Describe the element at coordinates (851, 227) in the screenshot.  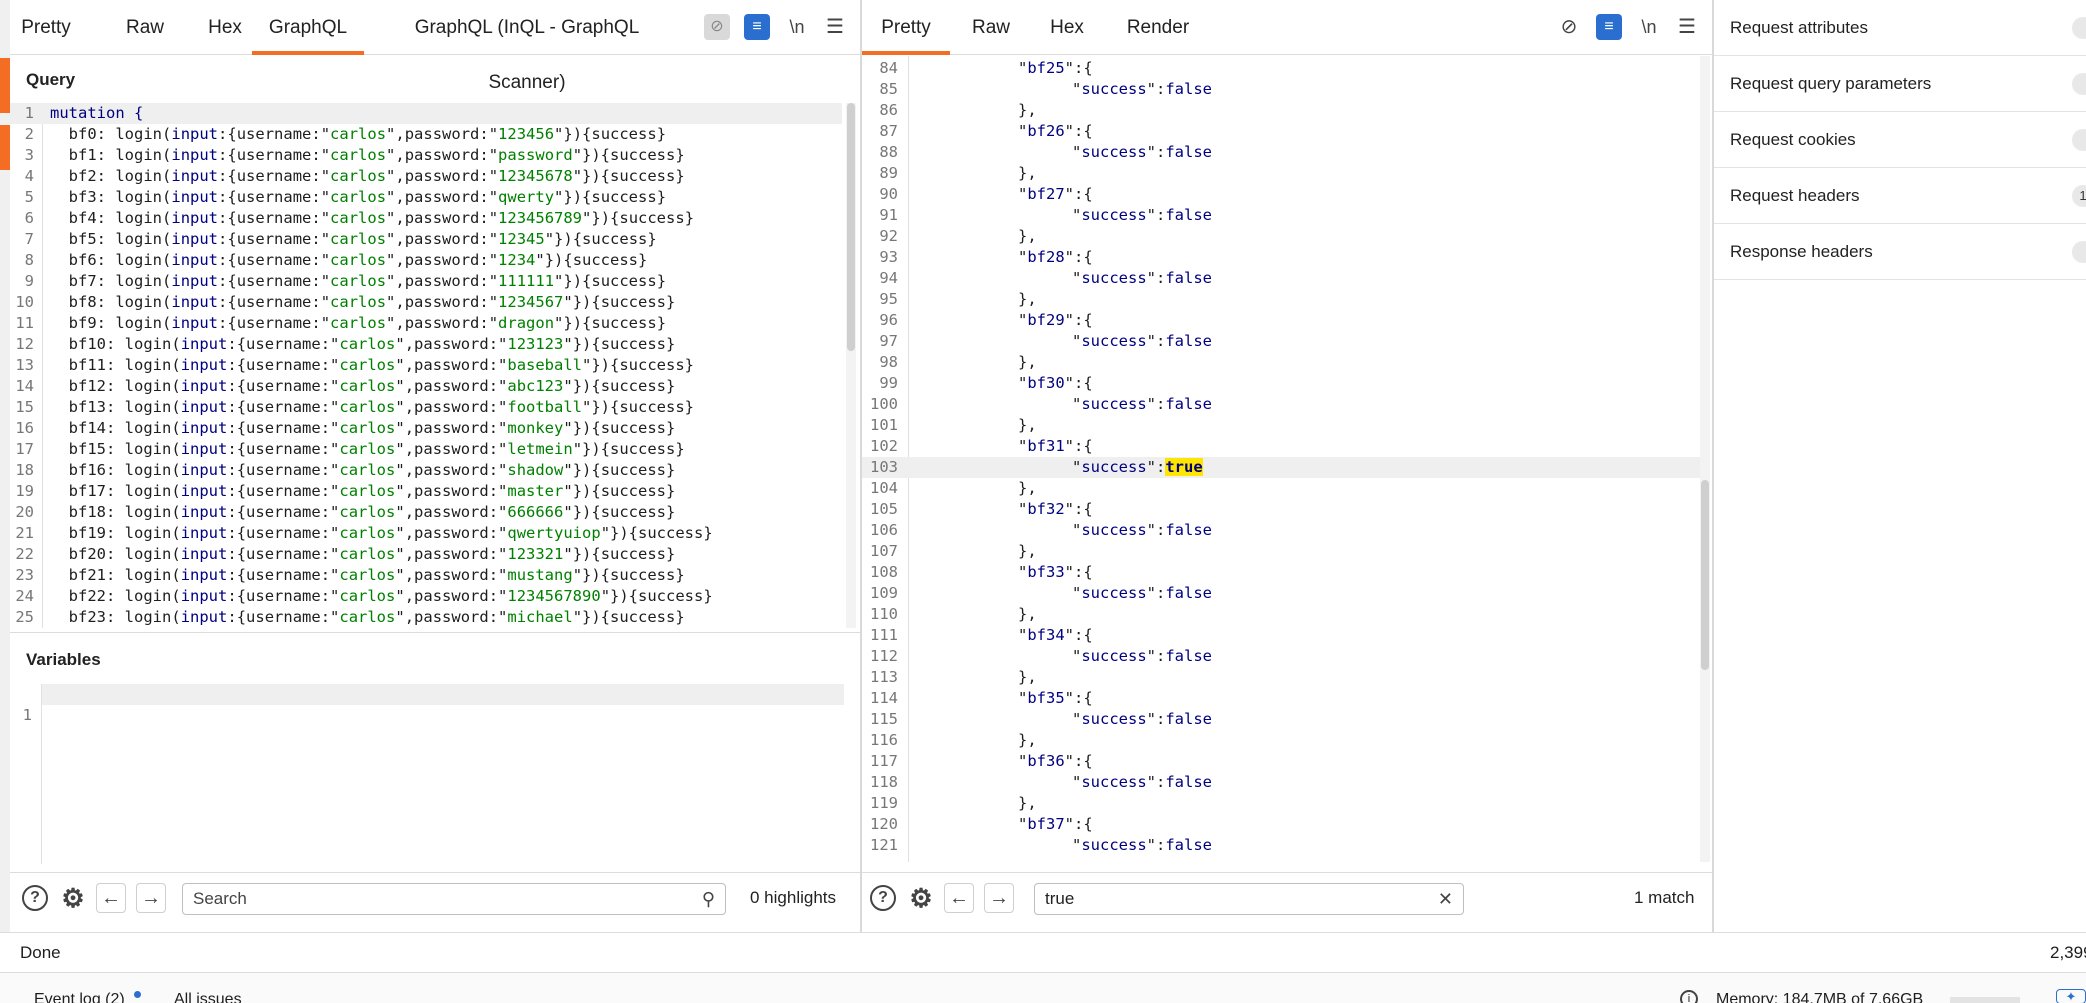
I see `query-scroll-thumb` at that location.